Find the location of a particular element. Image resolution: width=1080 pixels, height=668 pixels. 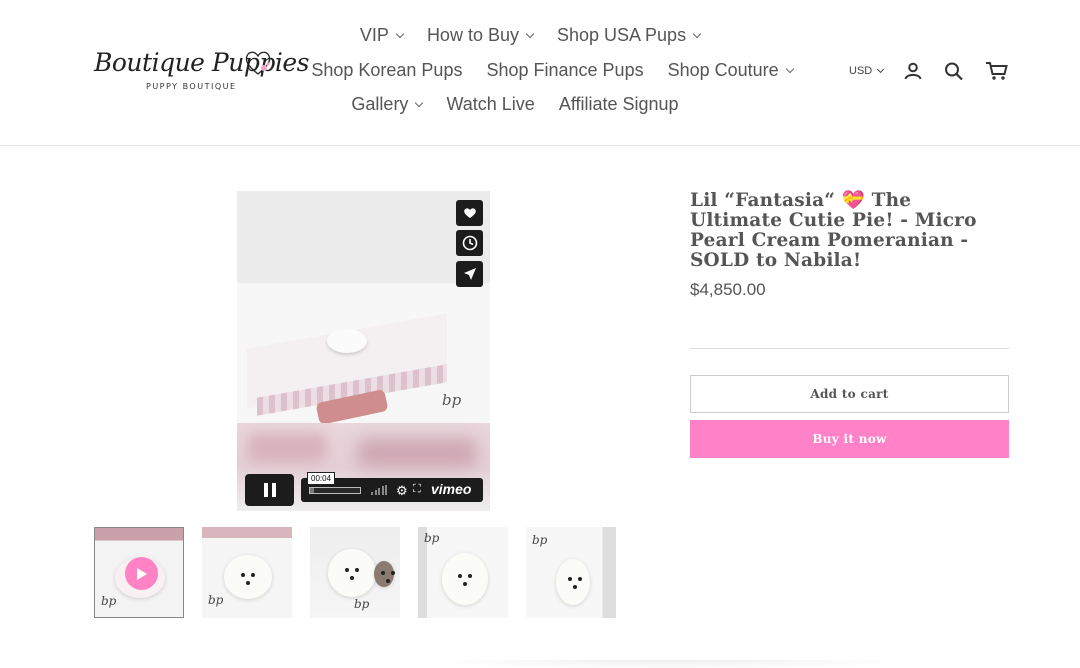

nav-label: Gallery is located at coordinates (380, 104).